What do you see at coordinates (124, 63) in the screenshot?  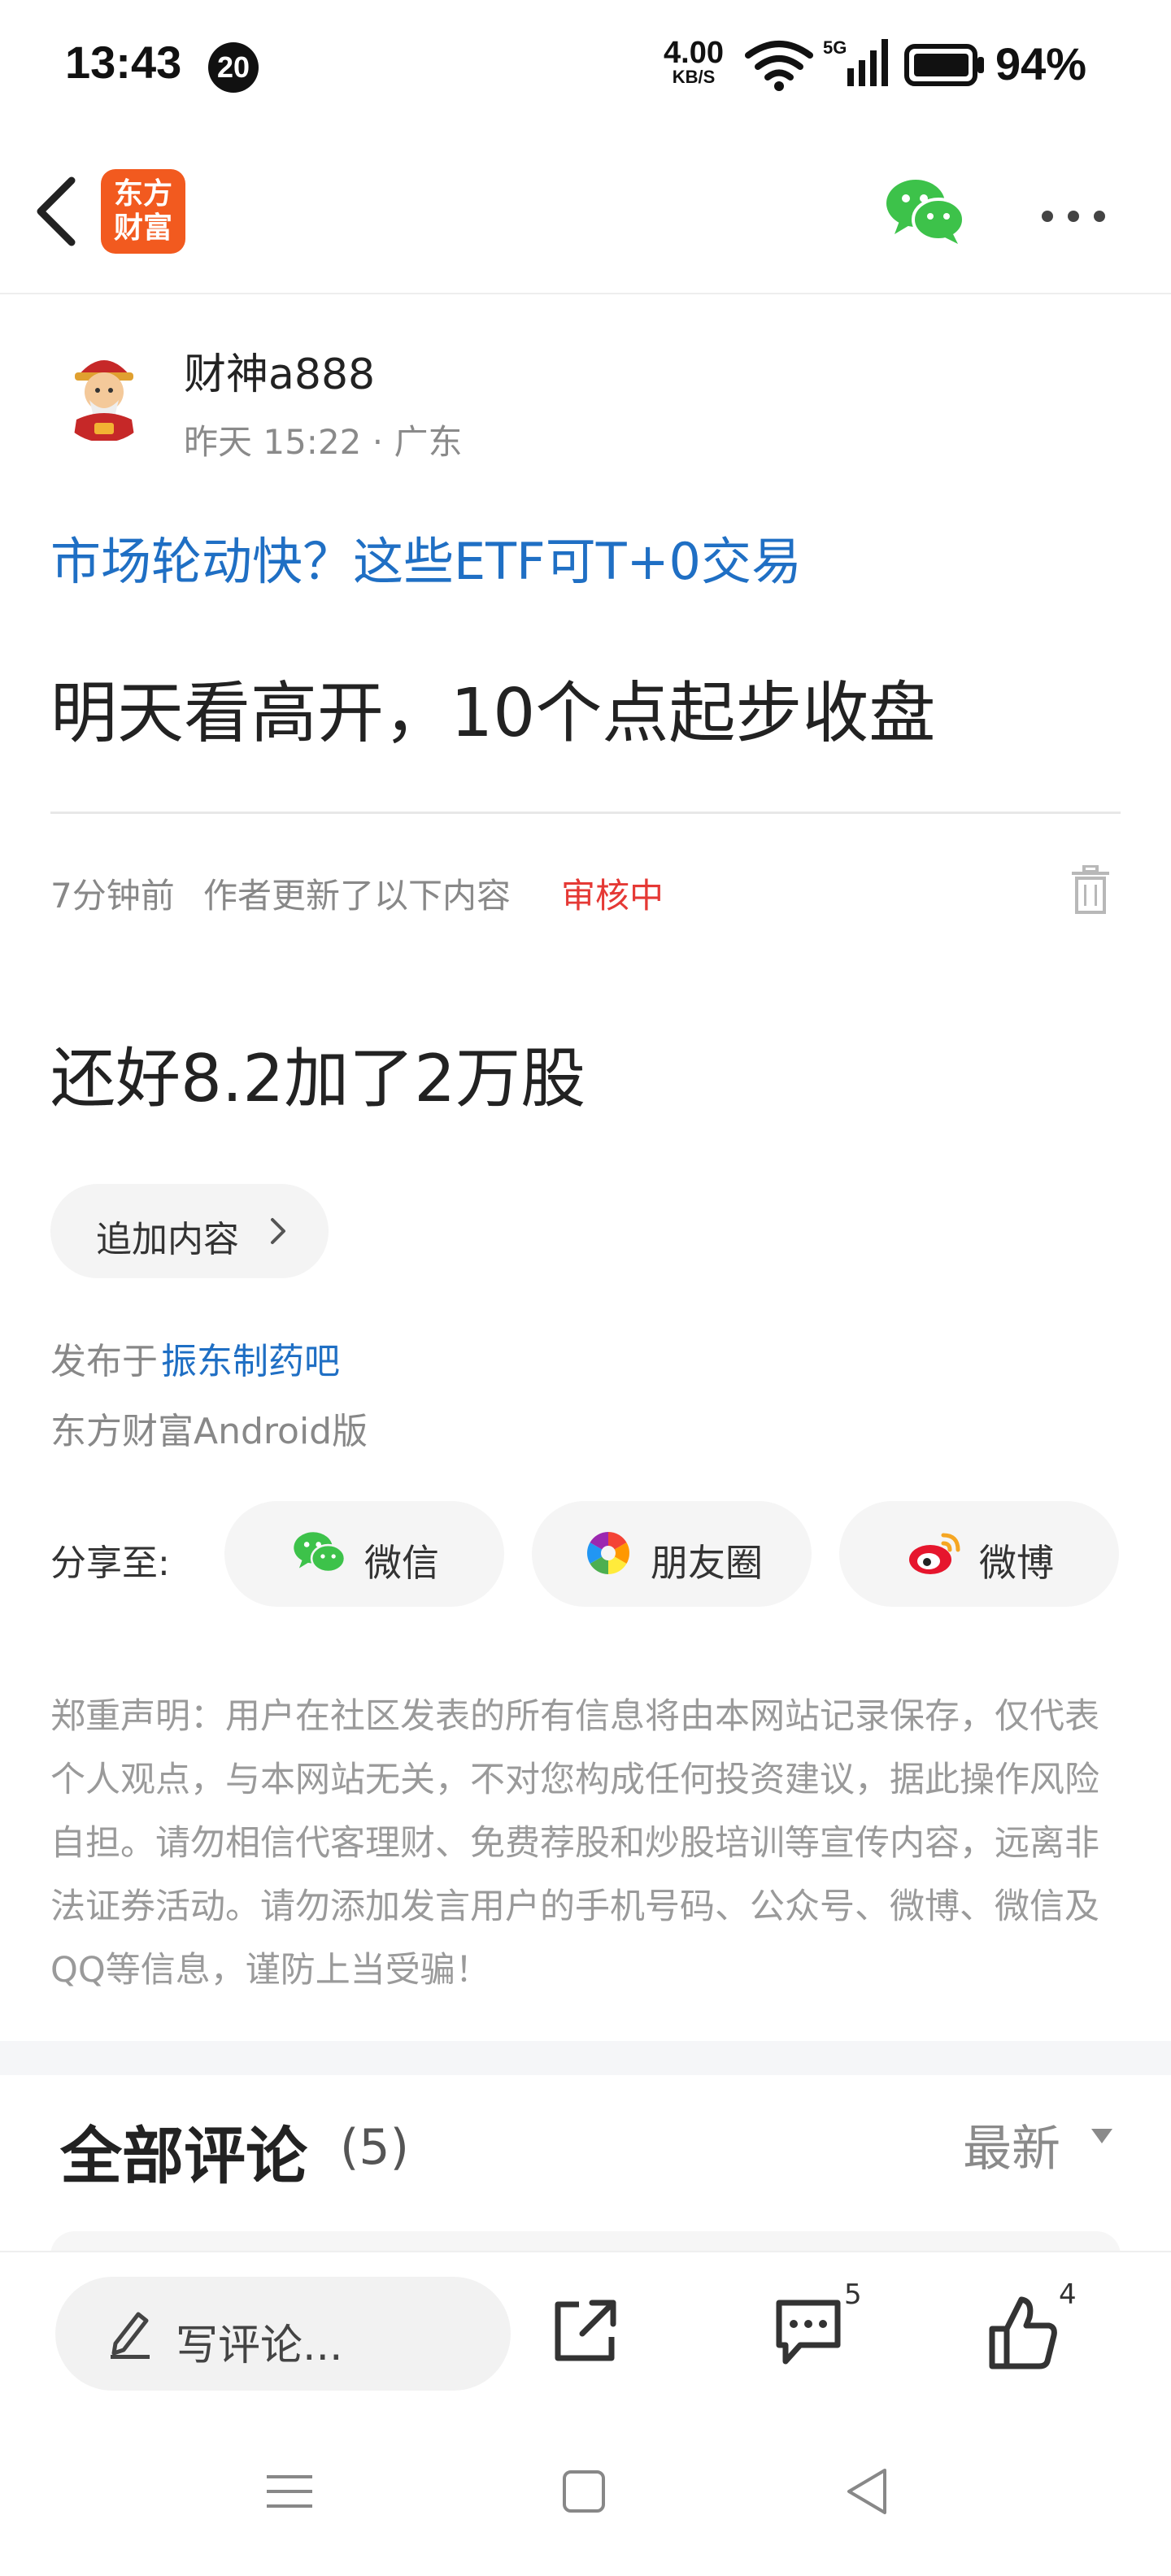 I see `status-time: 13:43` at bounding box center [124, 63].